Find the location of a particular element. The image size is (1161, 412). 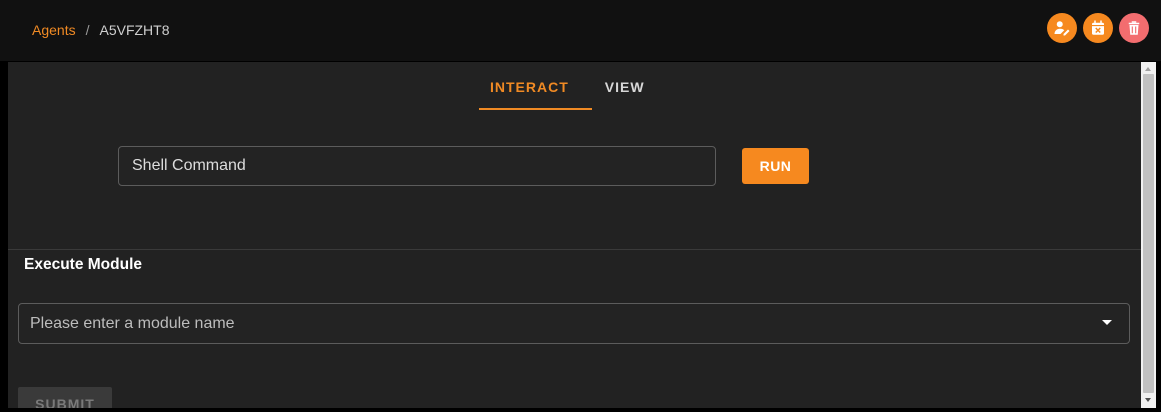

header-actions is located at coordinates (1098, 28).